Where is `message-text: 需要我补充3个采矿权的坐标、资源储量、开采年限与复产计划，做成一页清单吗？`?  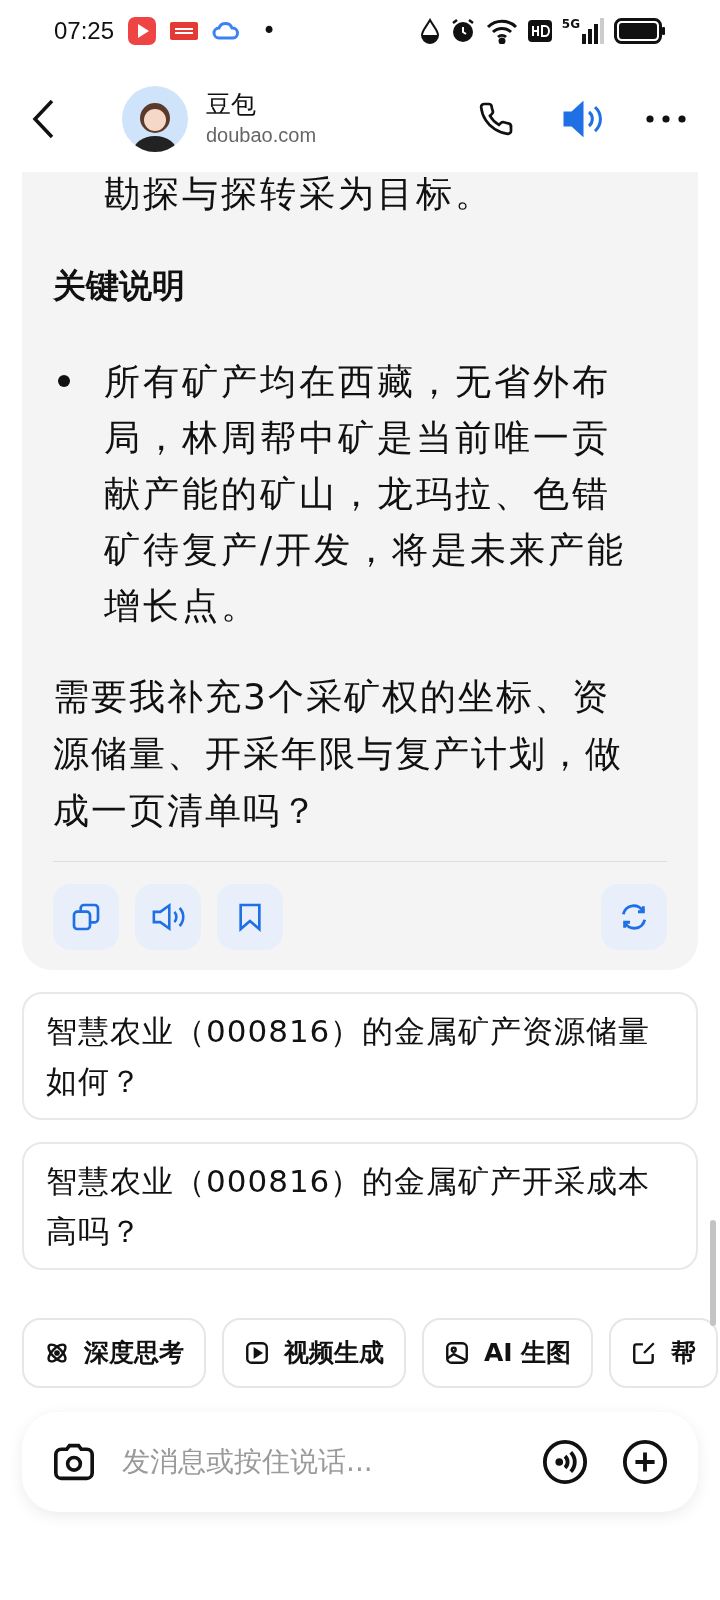 message-text: 需要我补充3个采矿权的坐标、资源储量、开采年限与复产计划，做成一页清单吗？ is located at coordinates (338, 754).